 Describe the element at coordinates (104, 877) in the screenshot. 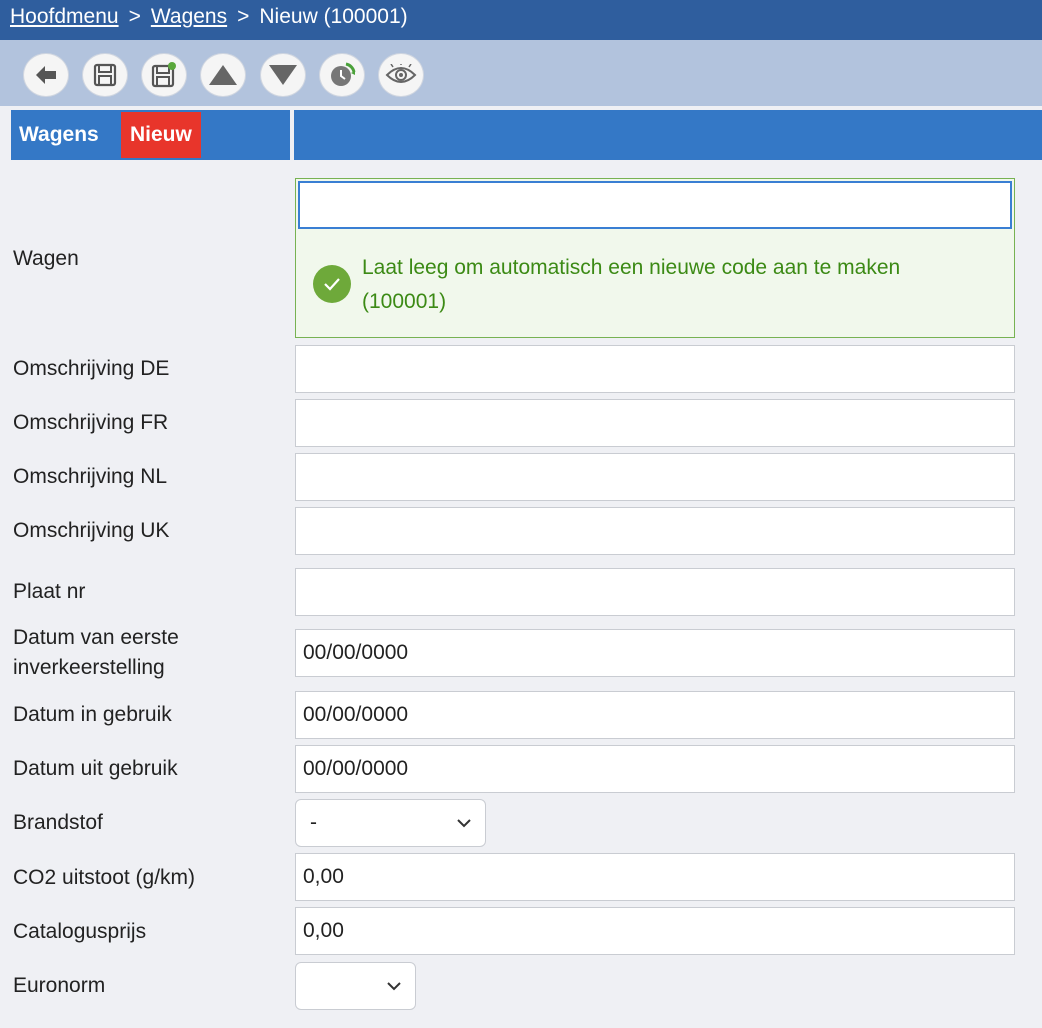

I see `co2-label: CO2 uitstoot (g/km)` at that location.